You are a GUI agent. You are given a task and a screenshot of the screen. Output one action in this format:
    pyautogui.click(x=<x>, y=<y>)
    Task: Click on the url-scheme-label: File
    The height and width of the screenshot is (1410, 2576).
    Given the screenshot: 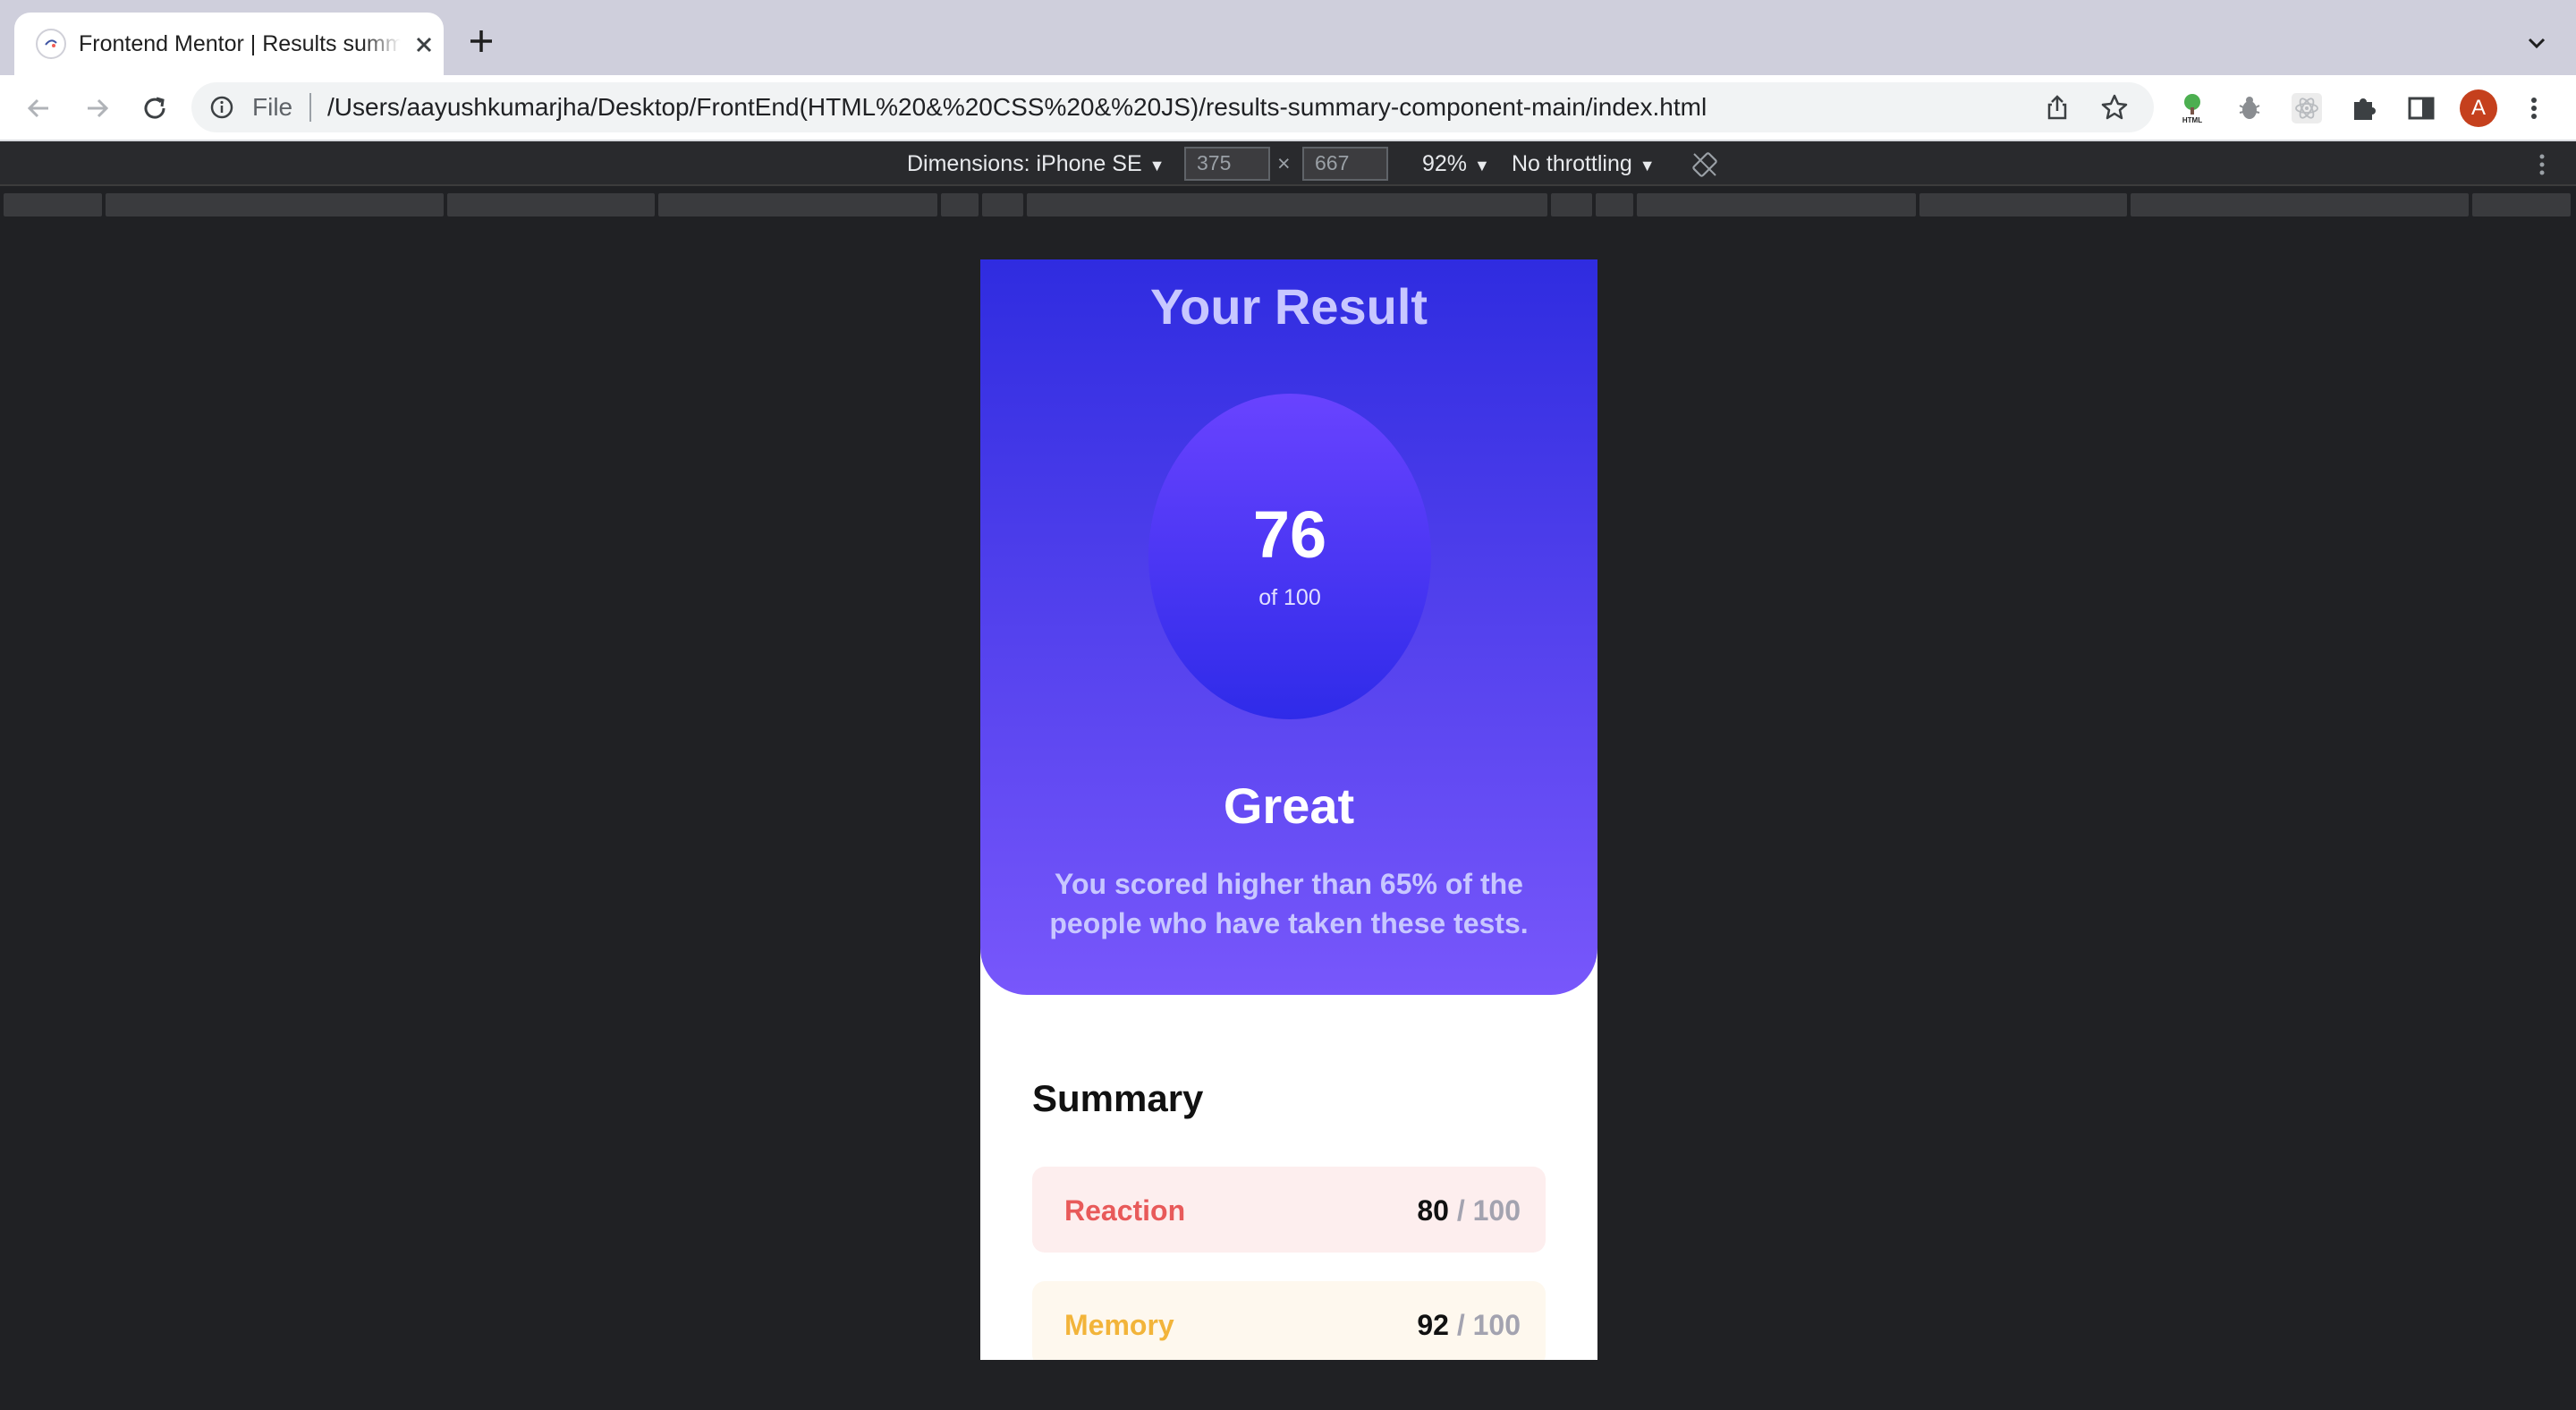 What is the action you would take?
    pyautogui.click(x=272, y=107)
    